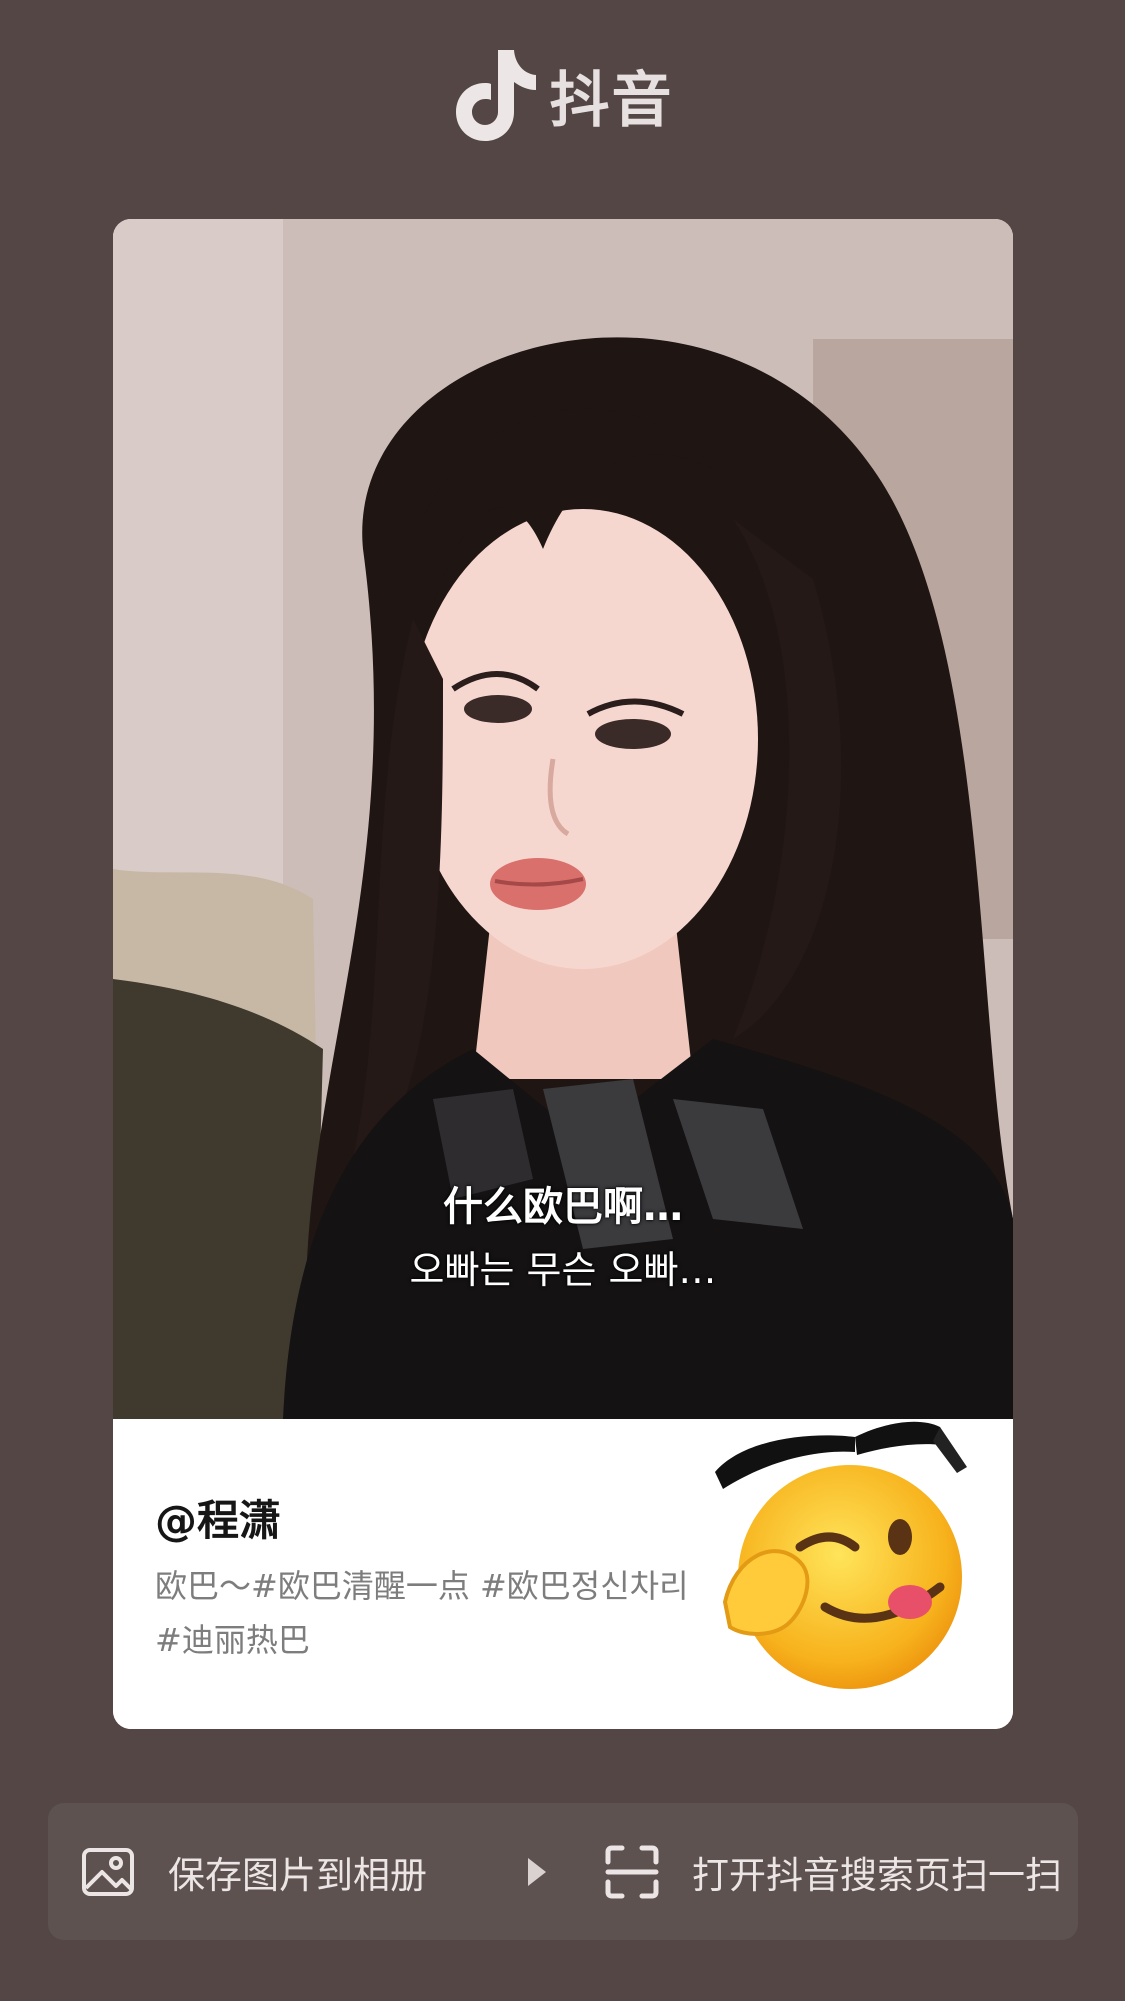 The height and width of the screenshot is (2001, 1125). I want to click on image-icon, so click(108, 1871).